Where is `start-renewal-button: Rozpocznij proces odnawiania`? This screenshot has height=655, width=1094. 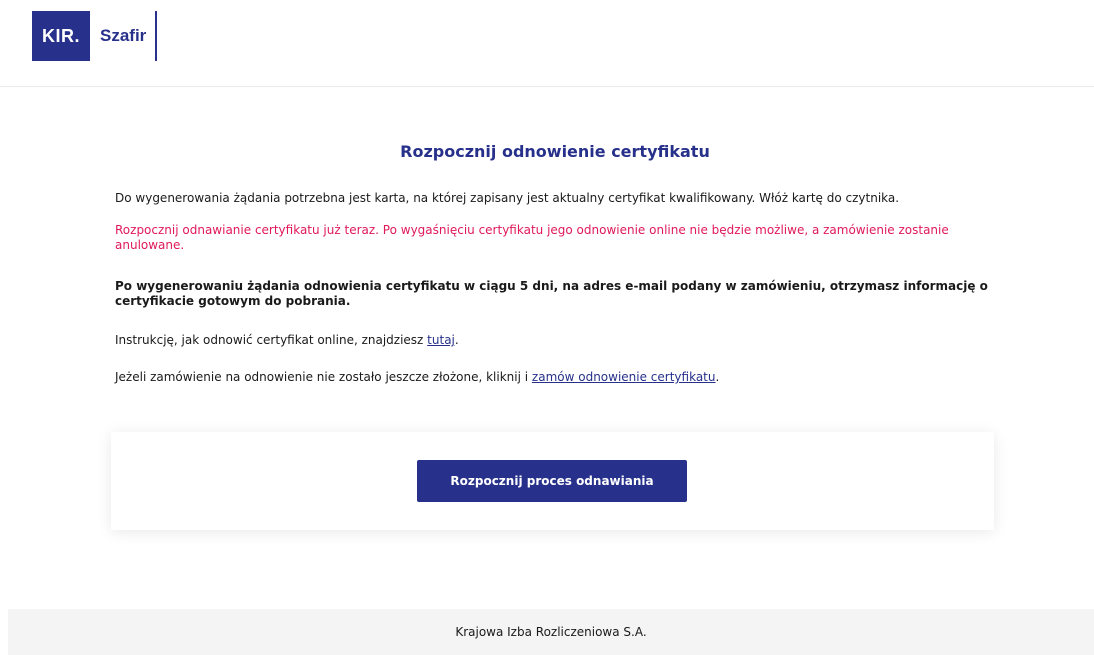
start-renewal-button: Rozpocznij proces odnawiania is located at coordinates (552, 481).